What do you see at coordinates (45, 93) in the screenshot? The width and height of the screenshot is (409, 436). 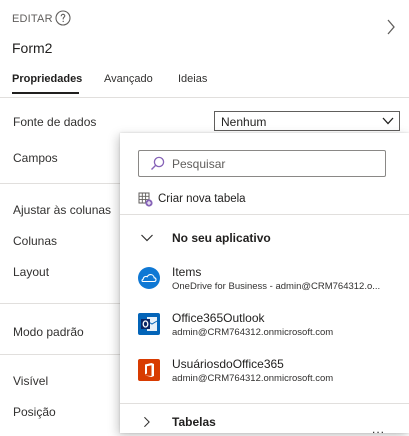 I see `active-tab-indicator` at bounding box center [45, 93].